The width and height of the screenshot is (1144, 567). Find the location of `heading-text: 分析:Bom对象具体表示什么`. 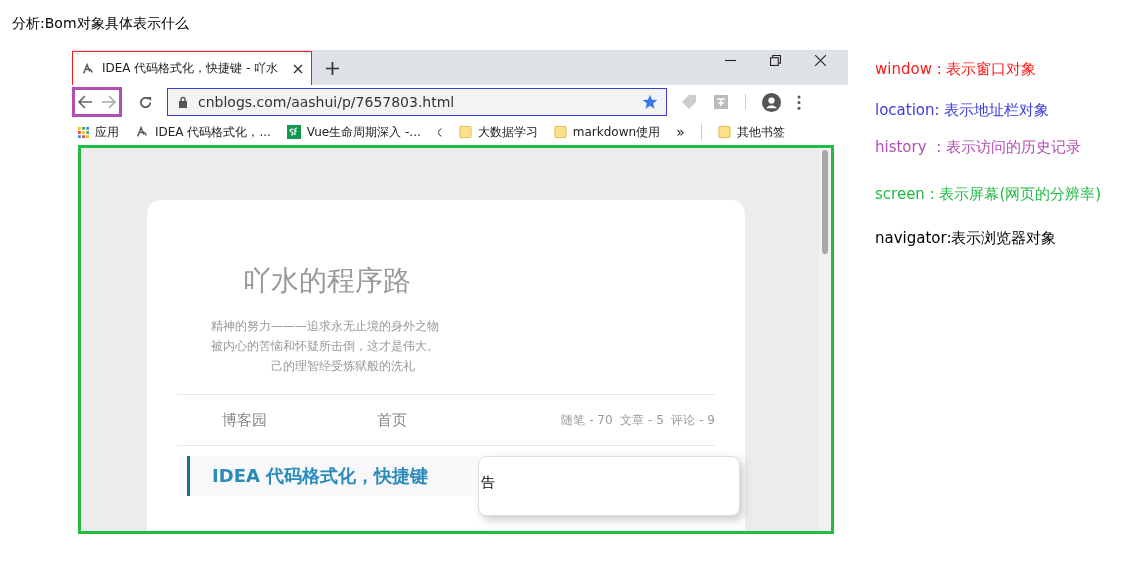

heading-text: 分析:Bom对象具体表示什么 is located at coordinates (100, 24).